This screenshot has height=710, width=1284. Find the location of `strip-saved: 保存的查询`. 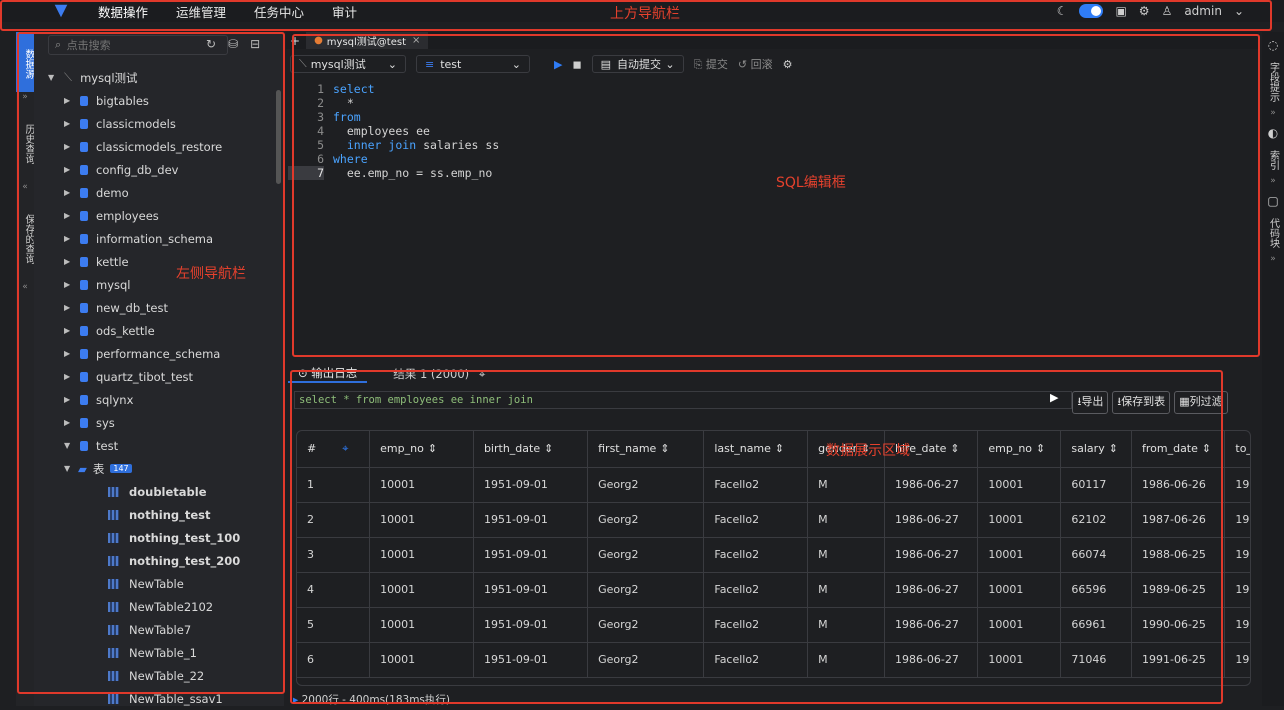

strip-saved: 保存的查询 is located at coordinates (25, 237).